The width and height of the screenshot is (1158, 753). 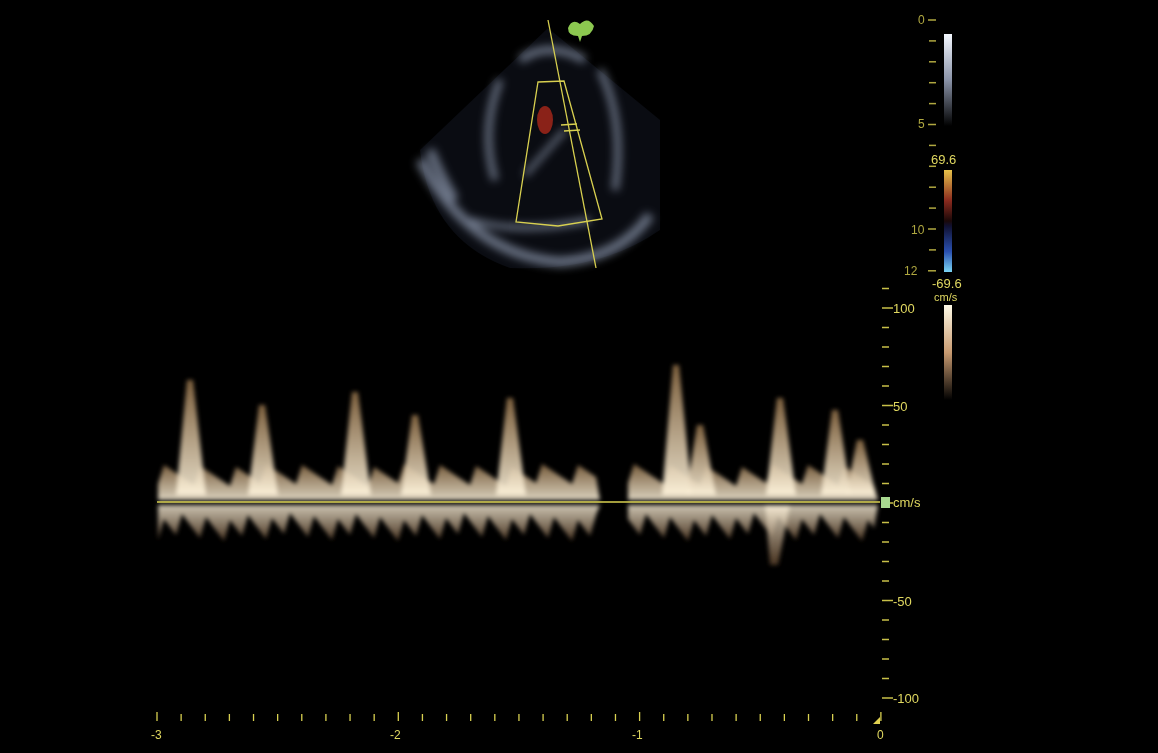 I want to click on depth-label: 5, so click(x=921, y=124).